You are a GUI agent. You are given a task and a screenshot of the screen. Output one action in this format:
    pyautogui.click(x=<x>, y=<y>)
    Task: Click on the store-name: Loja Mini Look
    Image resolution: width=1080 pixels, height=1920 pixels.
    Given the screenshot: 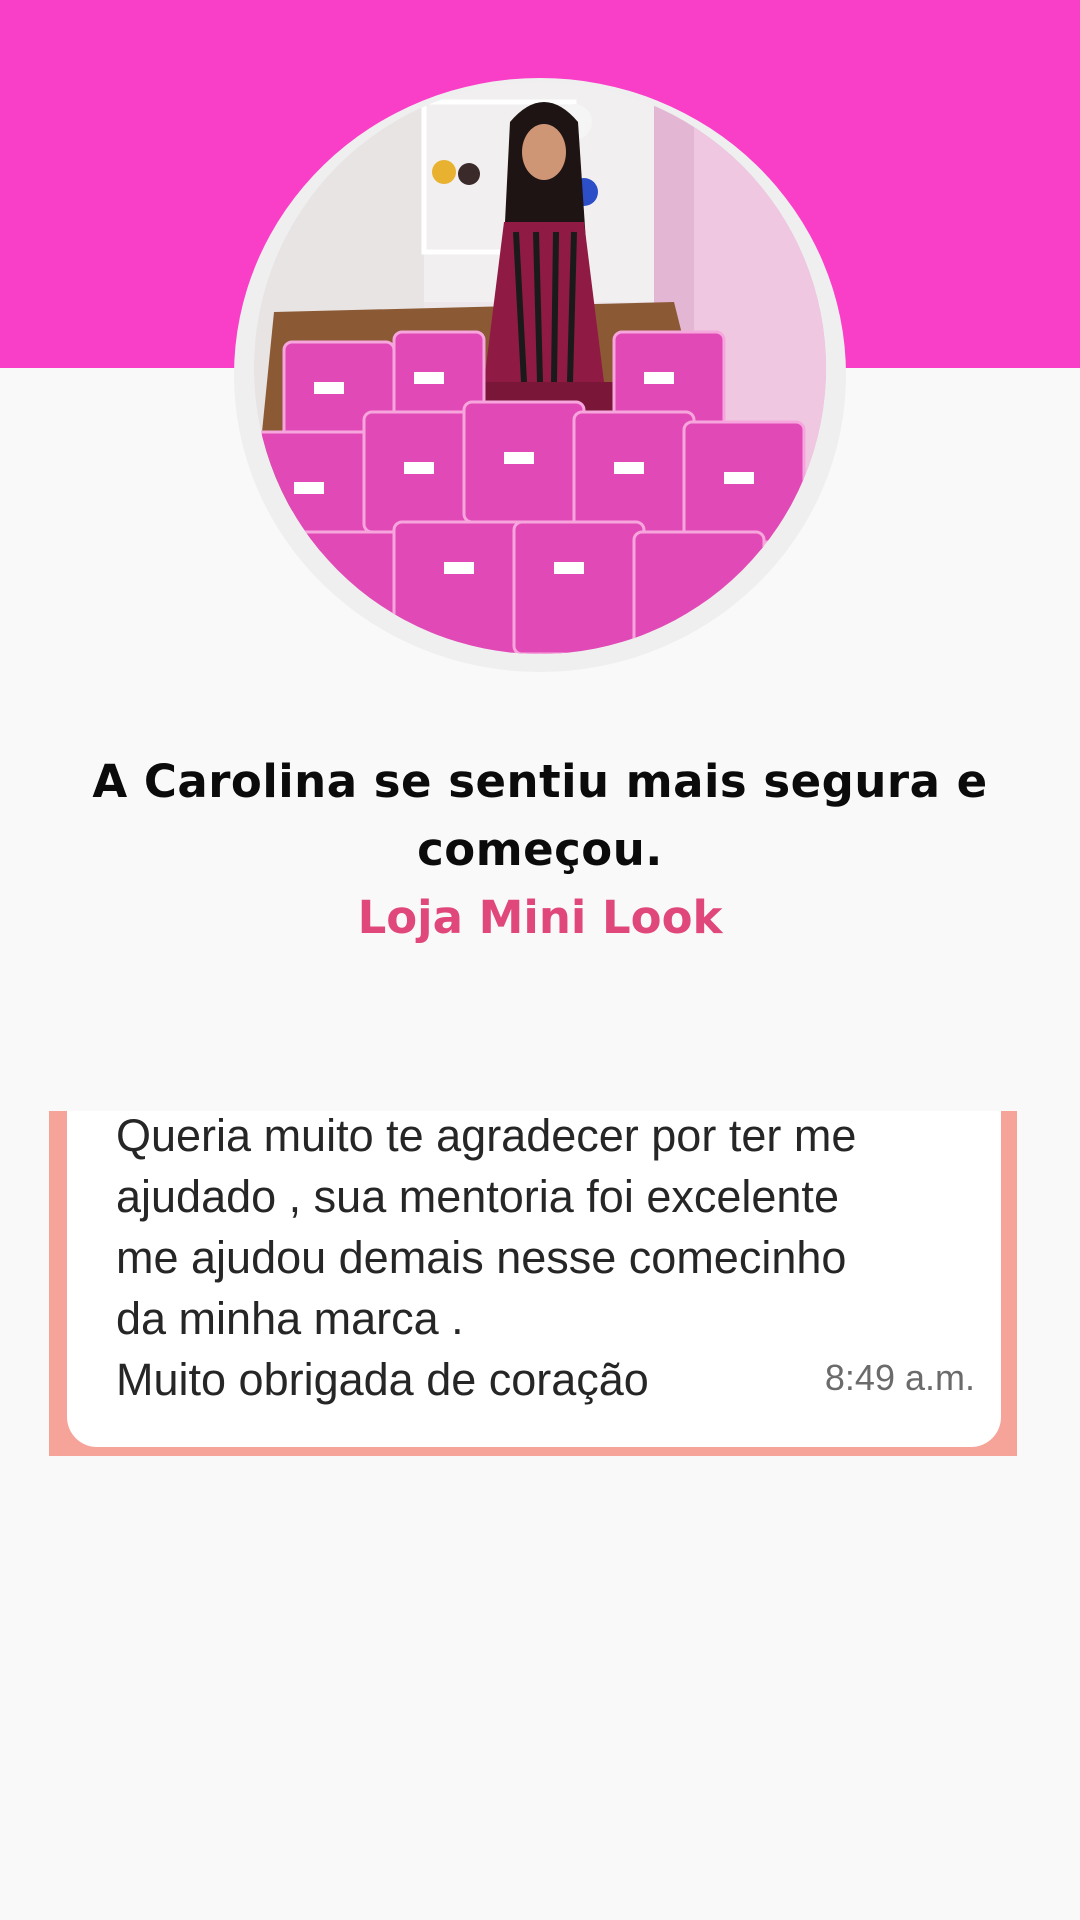 What is the action you would take?
    pyautogui.click(x=540, y=917)
    